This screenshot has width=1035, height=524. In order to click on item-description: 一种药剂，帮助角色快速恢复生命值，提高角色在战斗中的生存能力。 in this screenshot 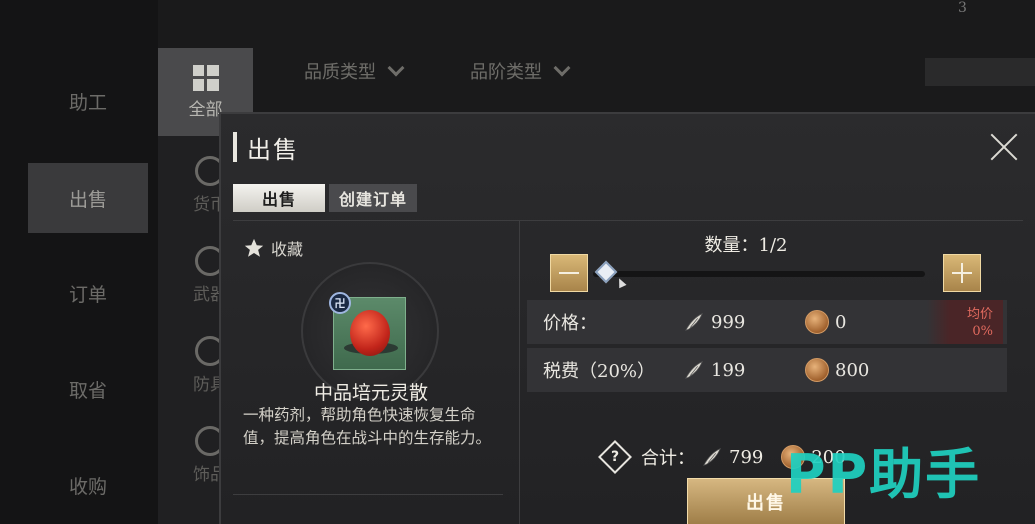, I will do `click(367, 426)`.